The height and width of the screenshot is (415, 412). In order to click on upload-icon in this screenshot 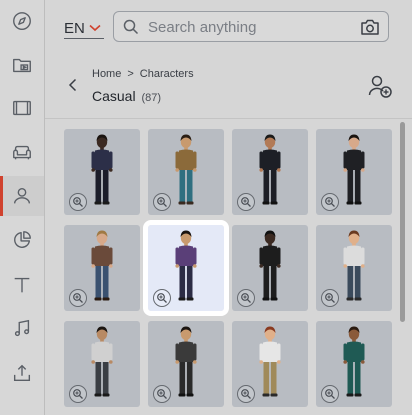, I will do `click(22, 373)`.